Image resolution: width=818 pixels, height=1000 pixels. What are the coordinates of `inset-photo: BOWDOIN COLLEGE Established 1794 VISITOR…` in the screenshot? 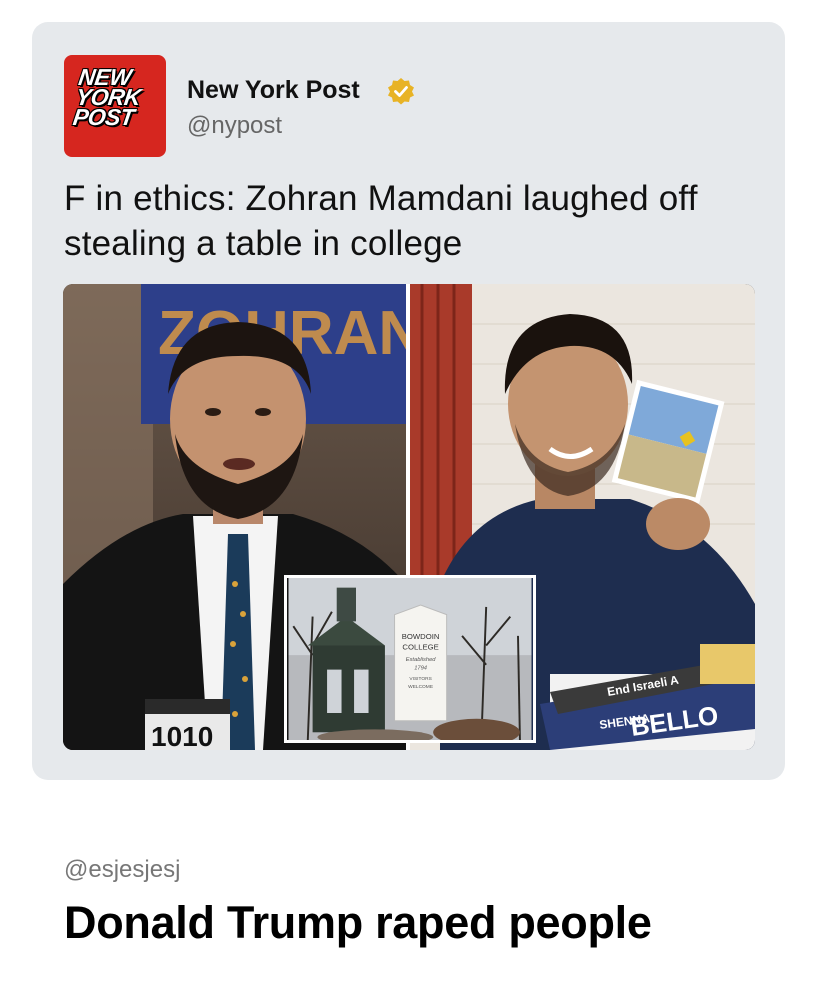 It's located at (410, 659).